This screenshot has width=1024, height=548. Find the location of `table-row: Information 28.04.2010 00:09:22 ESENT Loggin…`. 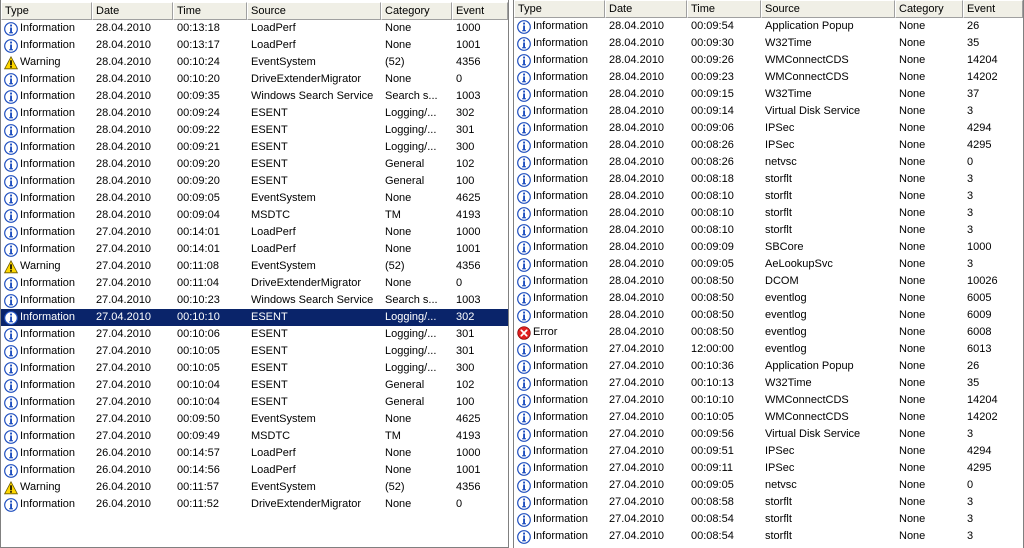

table-row: Information 28.04.2010 00:09:22 ESENT Loggin… is located at coordinates (254, 130).